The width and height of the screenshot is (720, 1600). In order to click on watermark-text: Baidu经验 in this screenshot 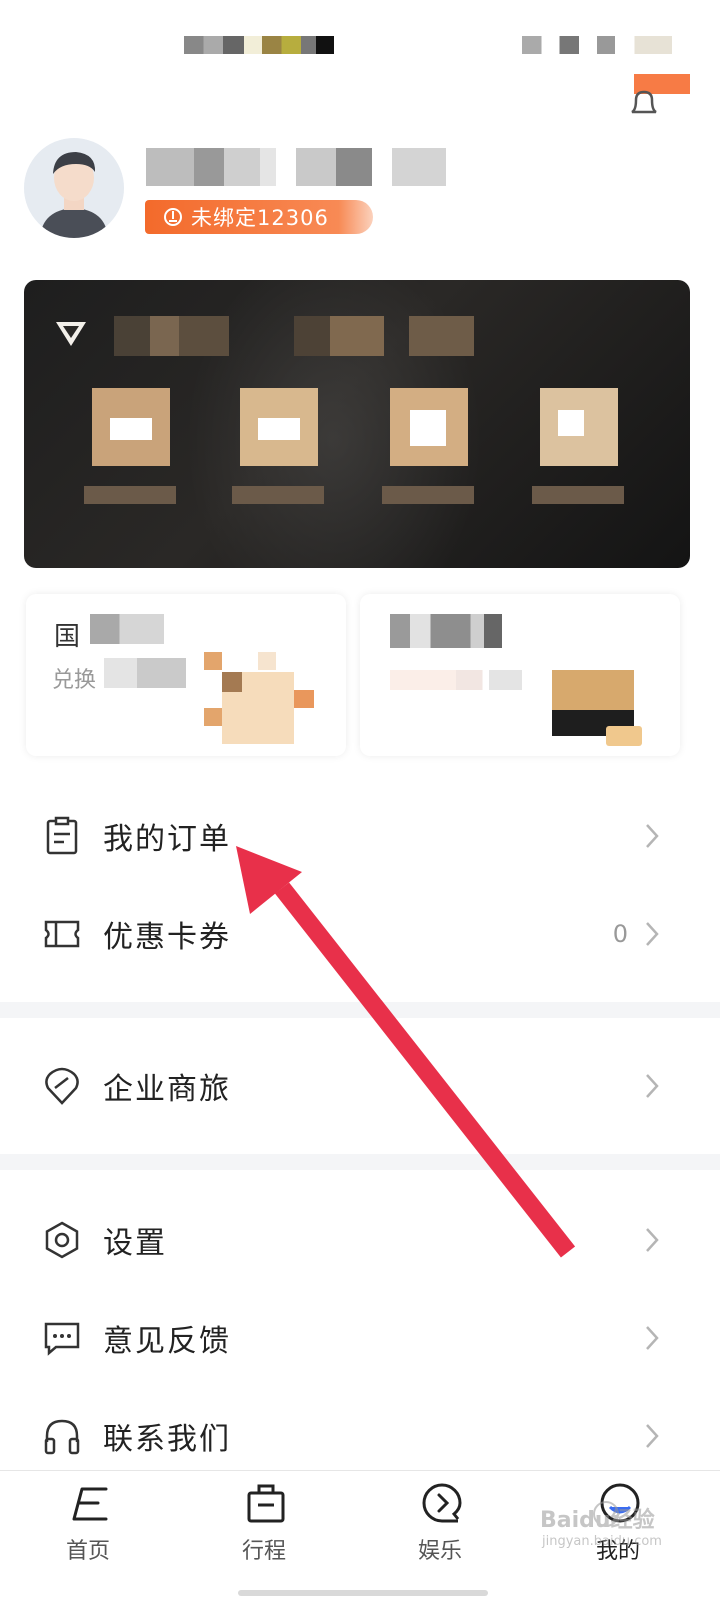, I will do `click(597, 1520)`.